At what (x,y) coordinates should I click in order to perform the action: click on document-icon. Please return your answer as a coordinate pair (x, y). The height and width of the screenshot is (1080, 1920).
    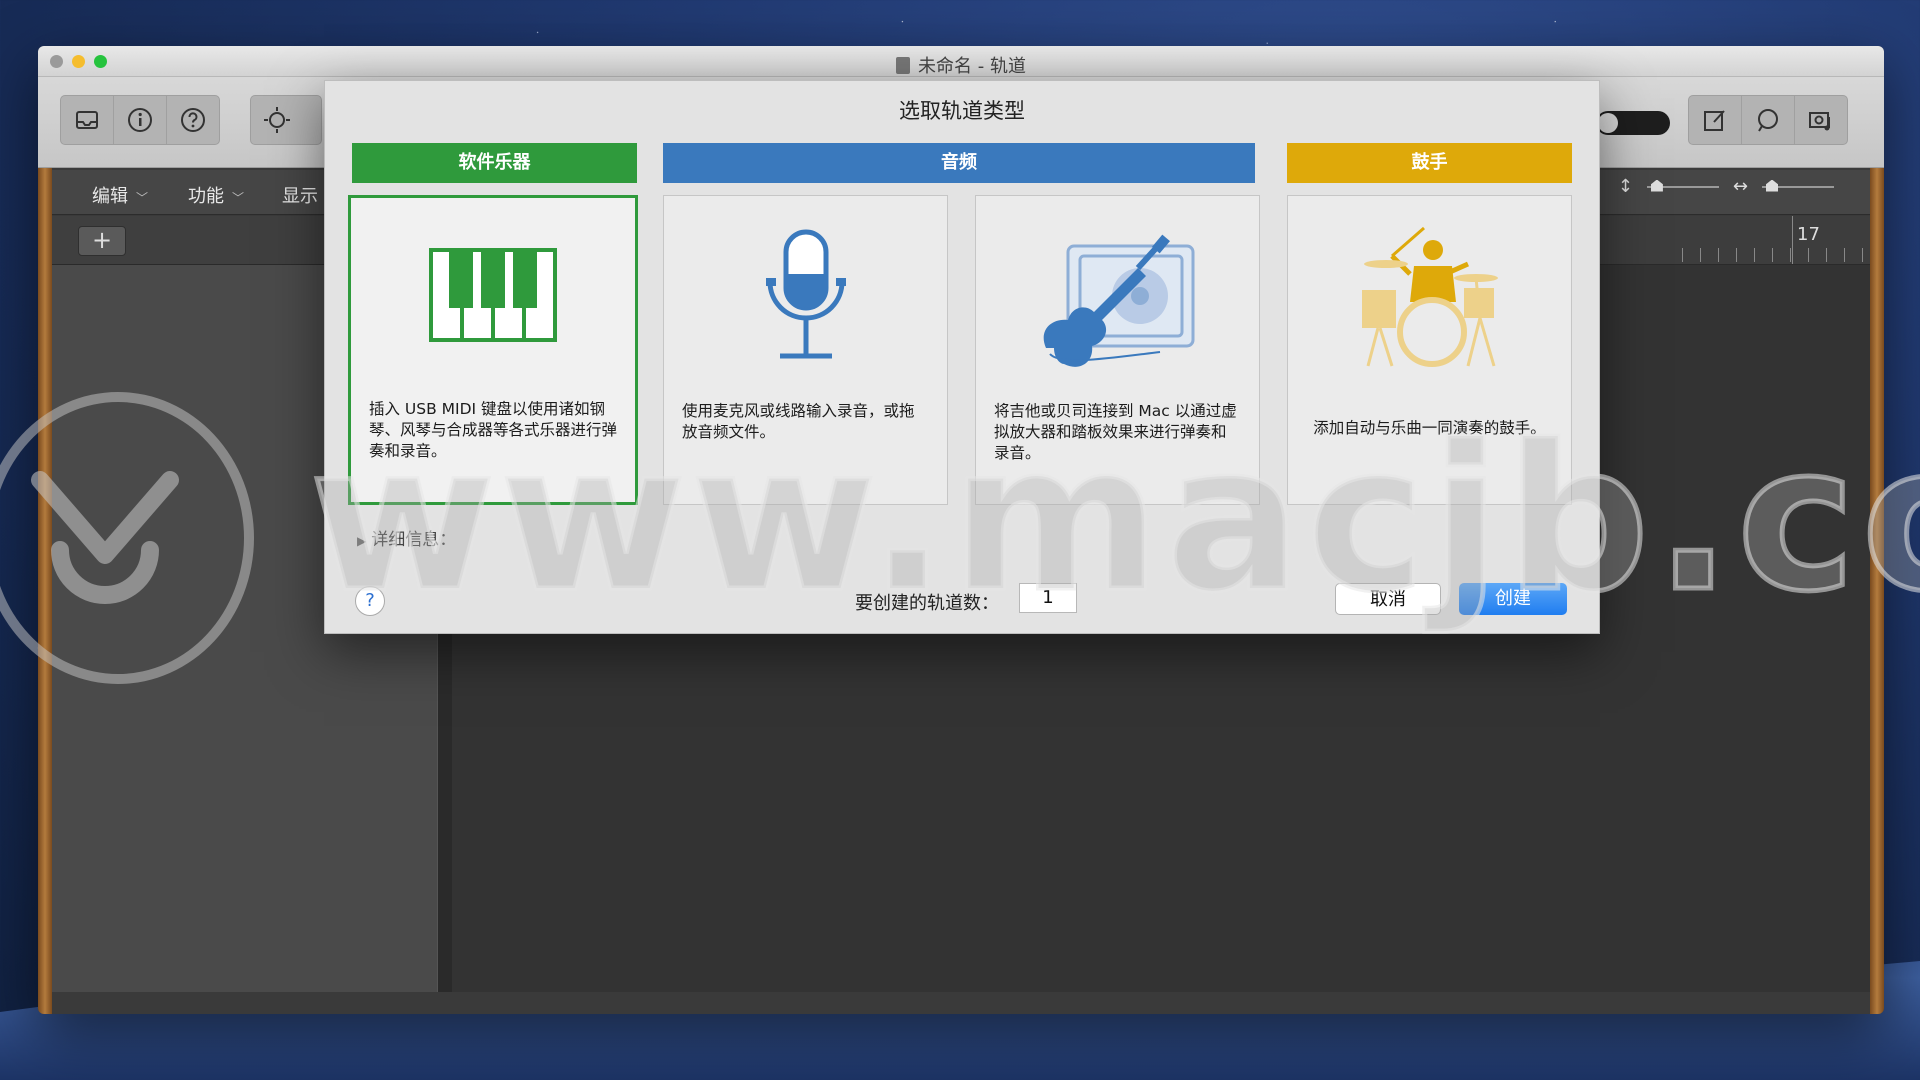
    Looking at the image, I should click on (903, 65).